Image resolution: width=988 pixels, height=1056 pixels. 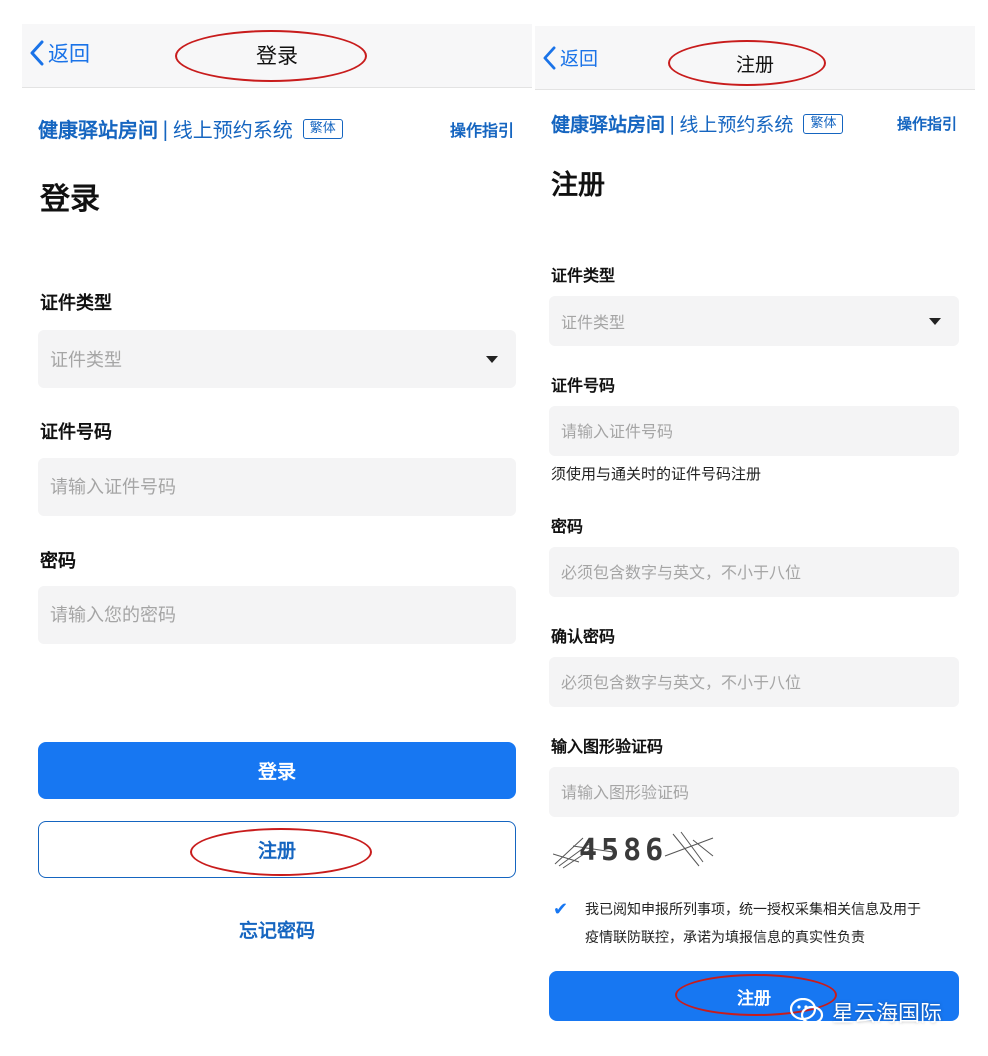 What do you see at coordinates (277, 929) in the screenshot?
I see `forgot-password-link: 忘记密码` at bounding box center [277, 929].